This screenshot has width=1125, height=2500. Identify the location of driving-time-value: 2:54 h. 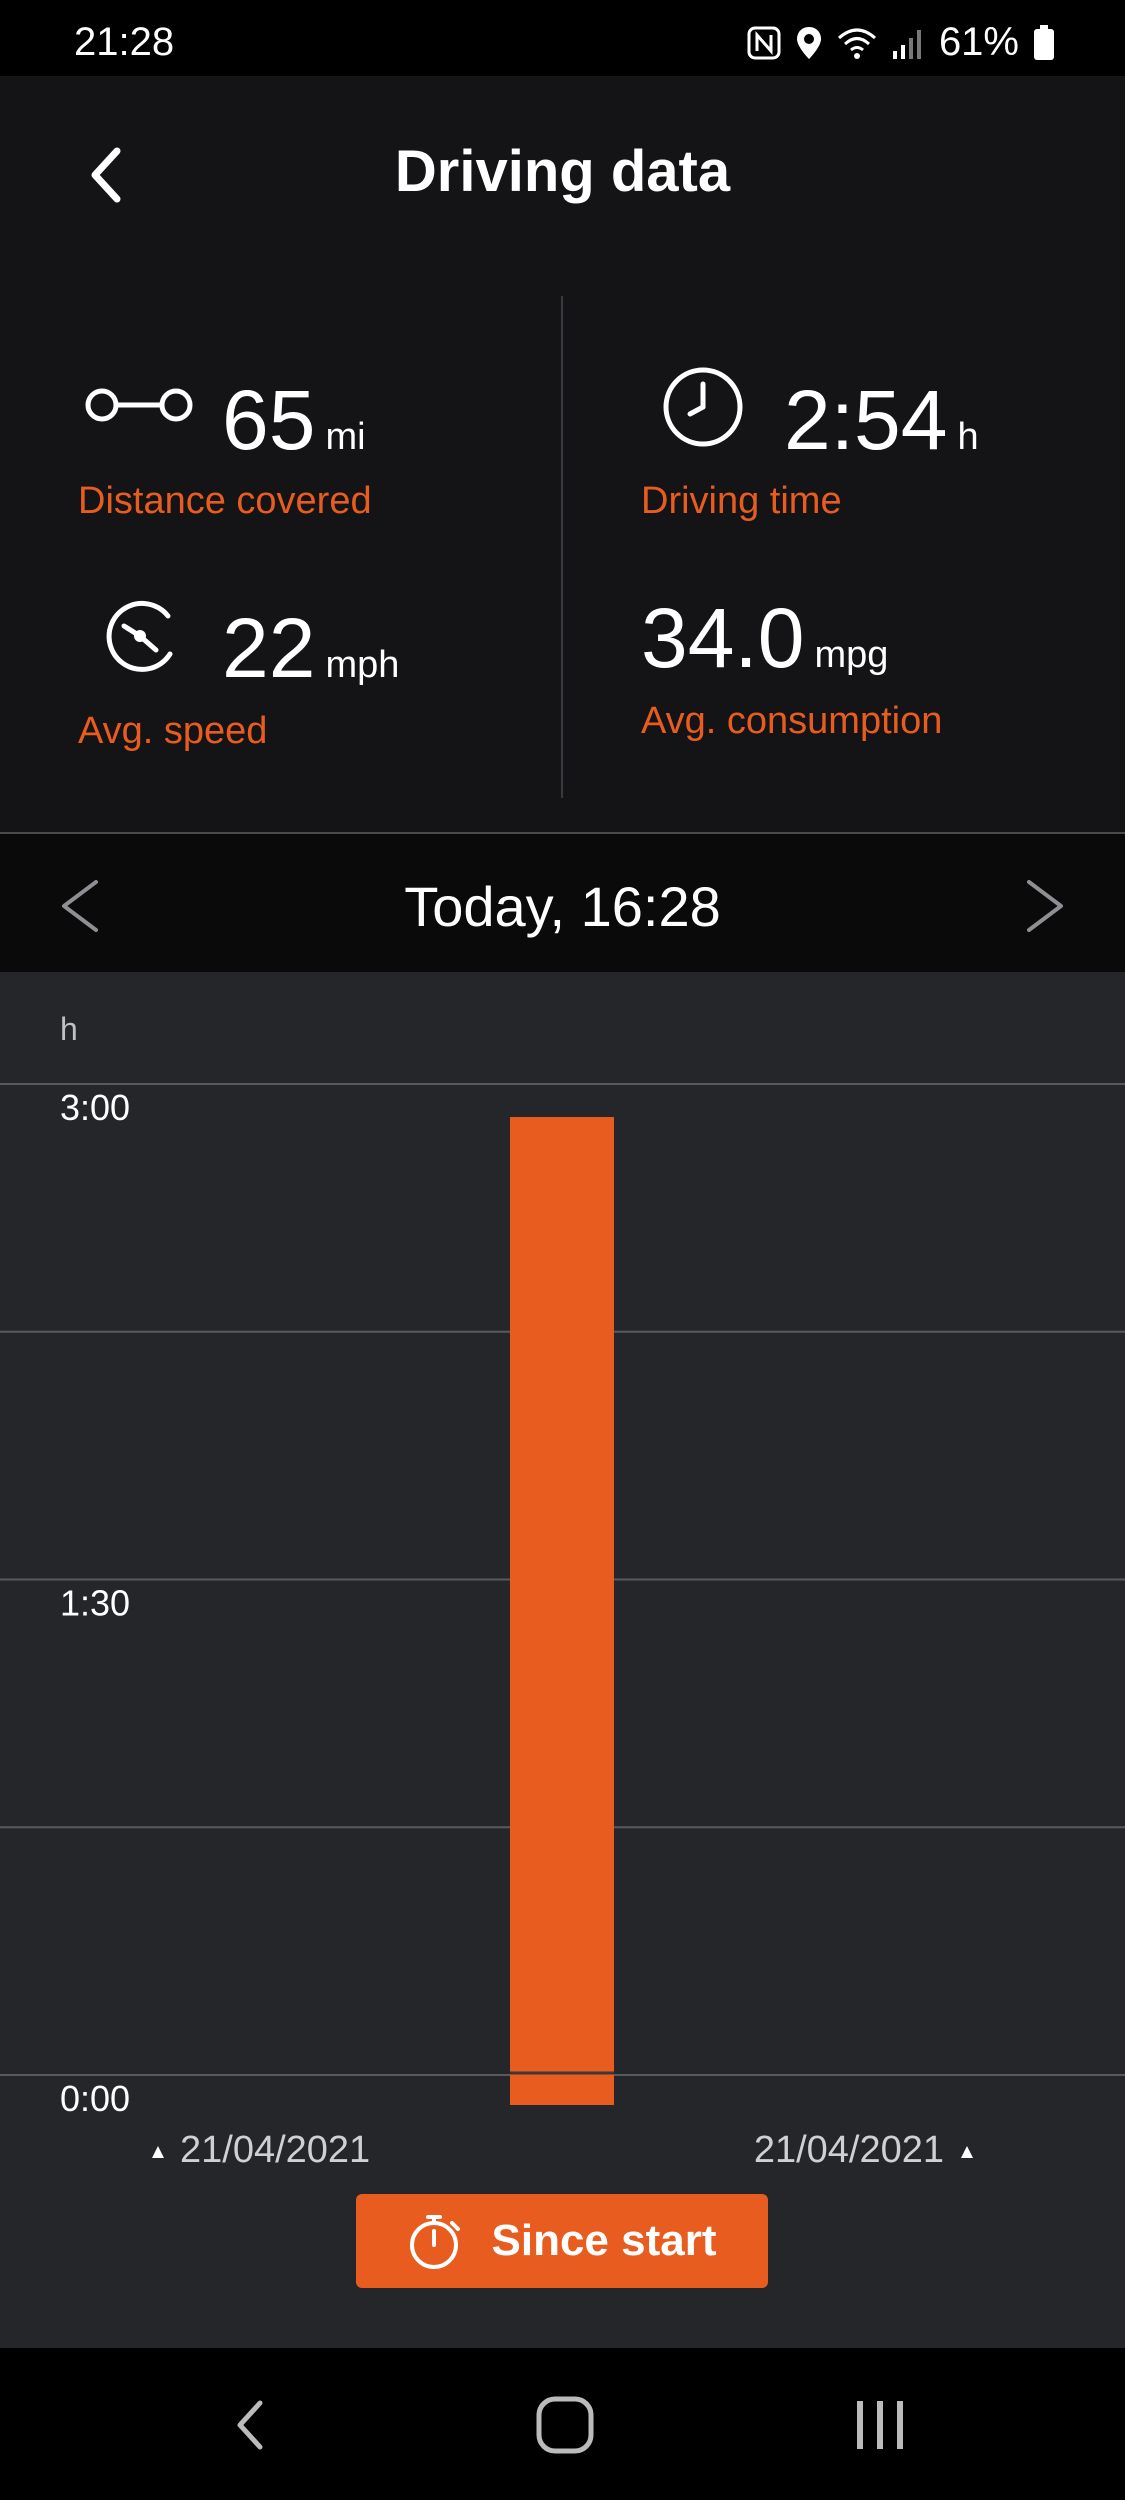
(881, 420).